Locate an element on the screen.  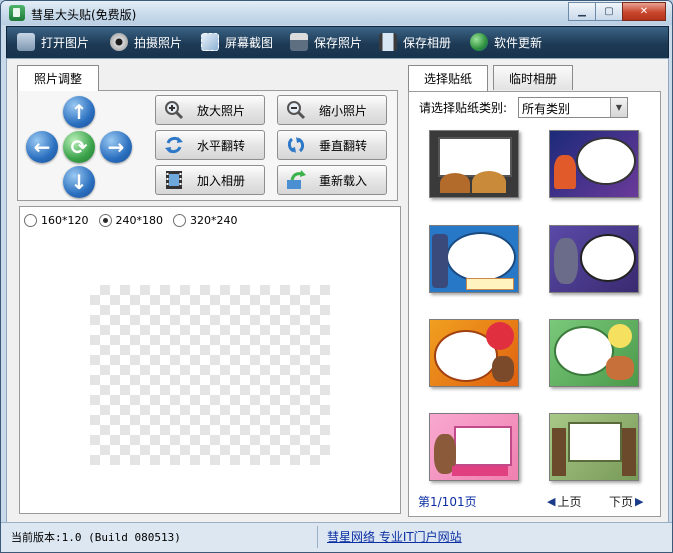
minimize-icon: ▁ is located at coordinates (582, 11).